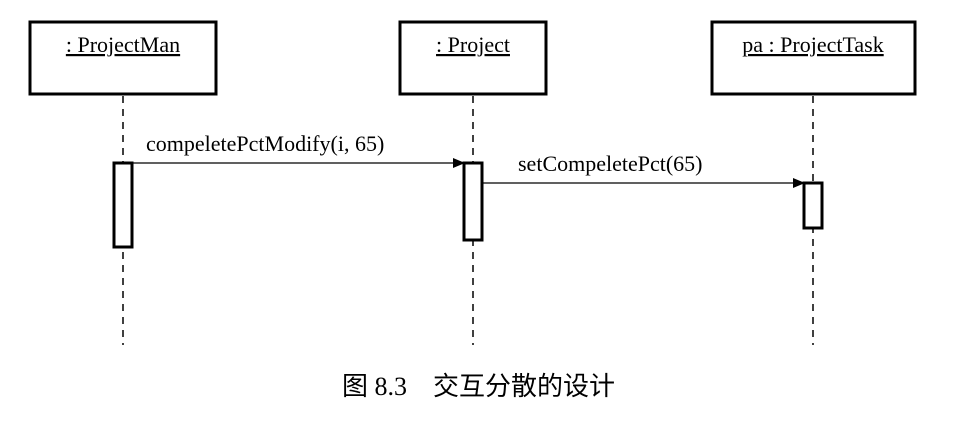 This screenshot has height=423, width=957. What do you see at coordinates (473, 58) in the screenshot?
I see `object-project: : Project` at bounding box center [473, 58].